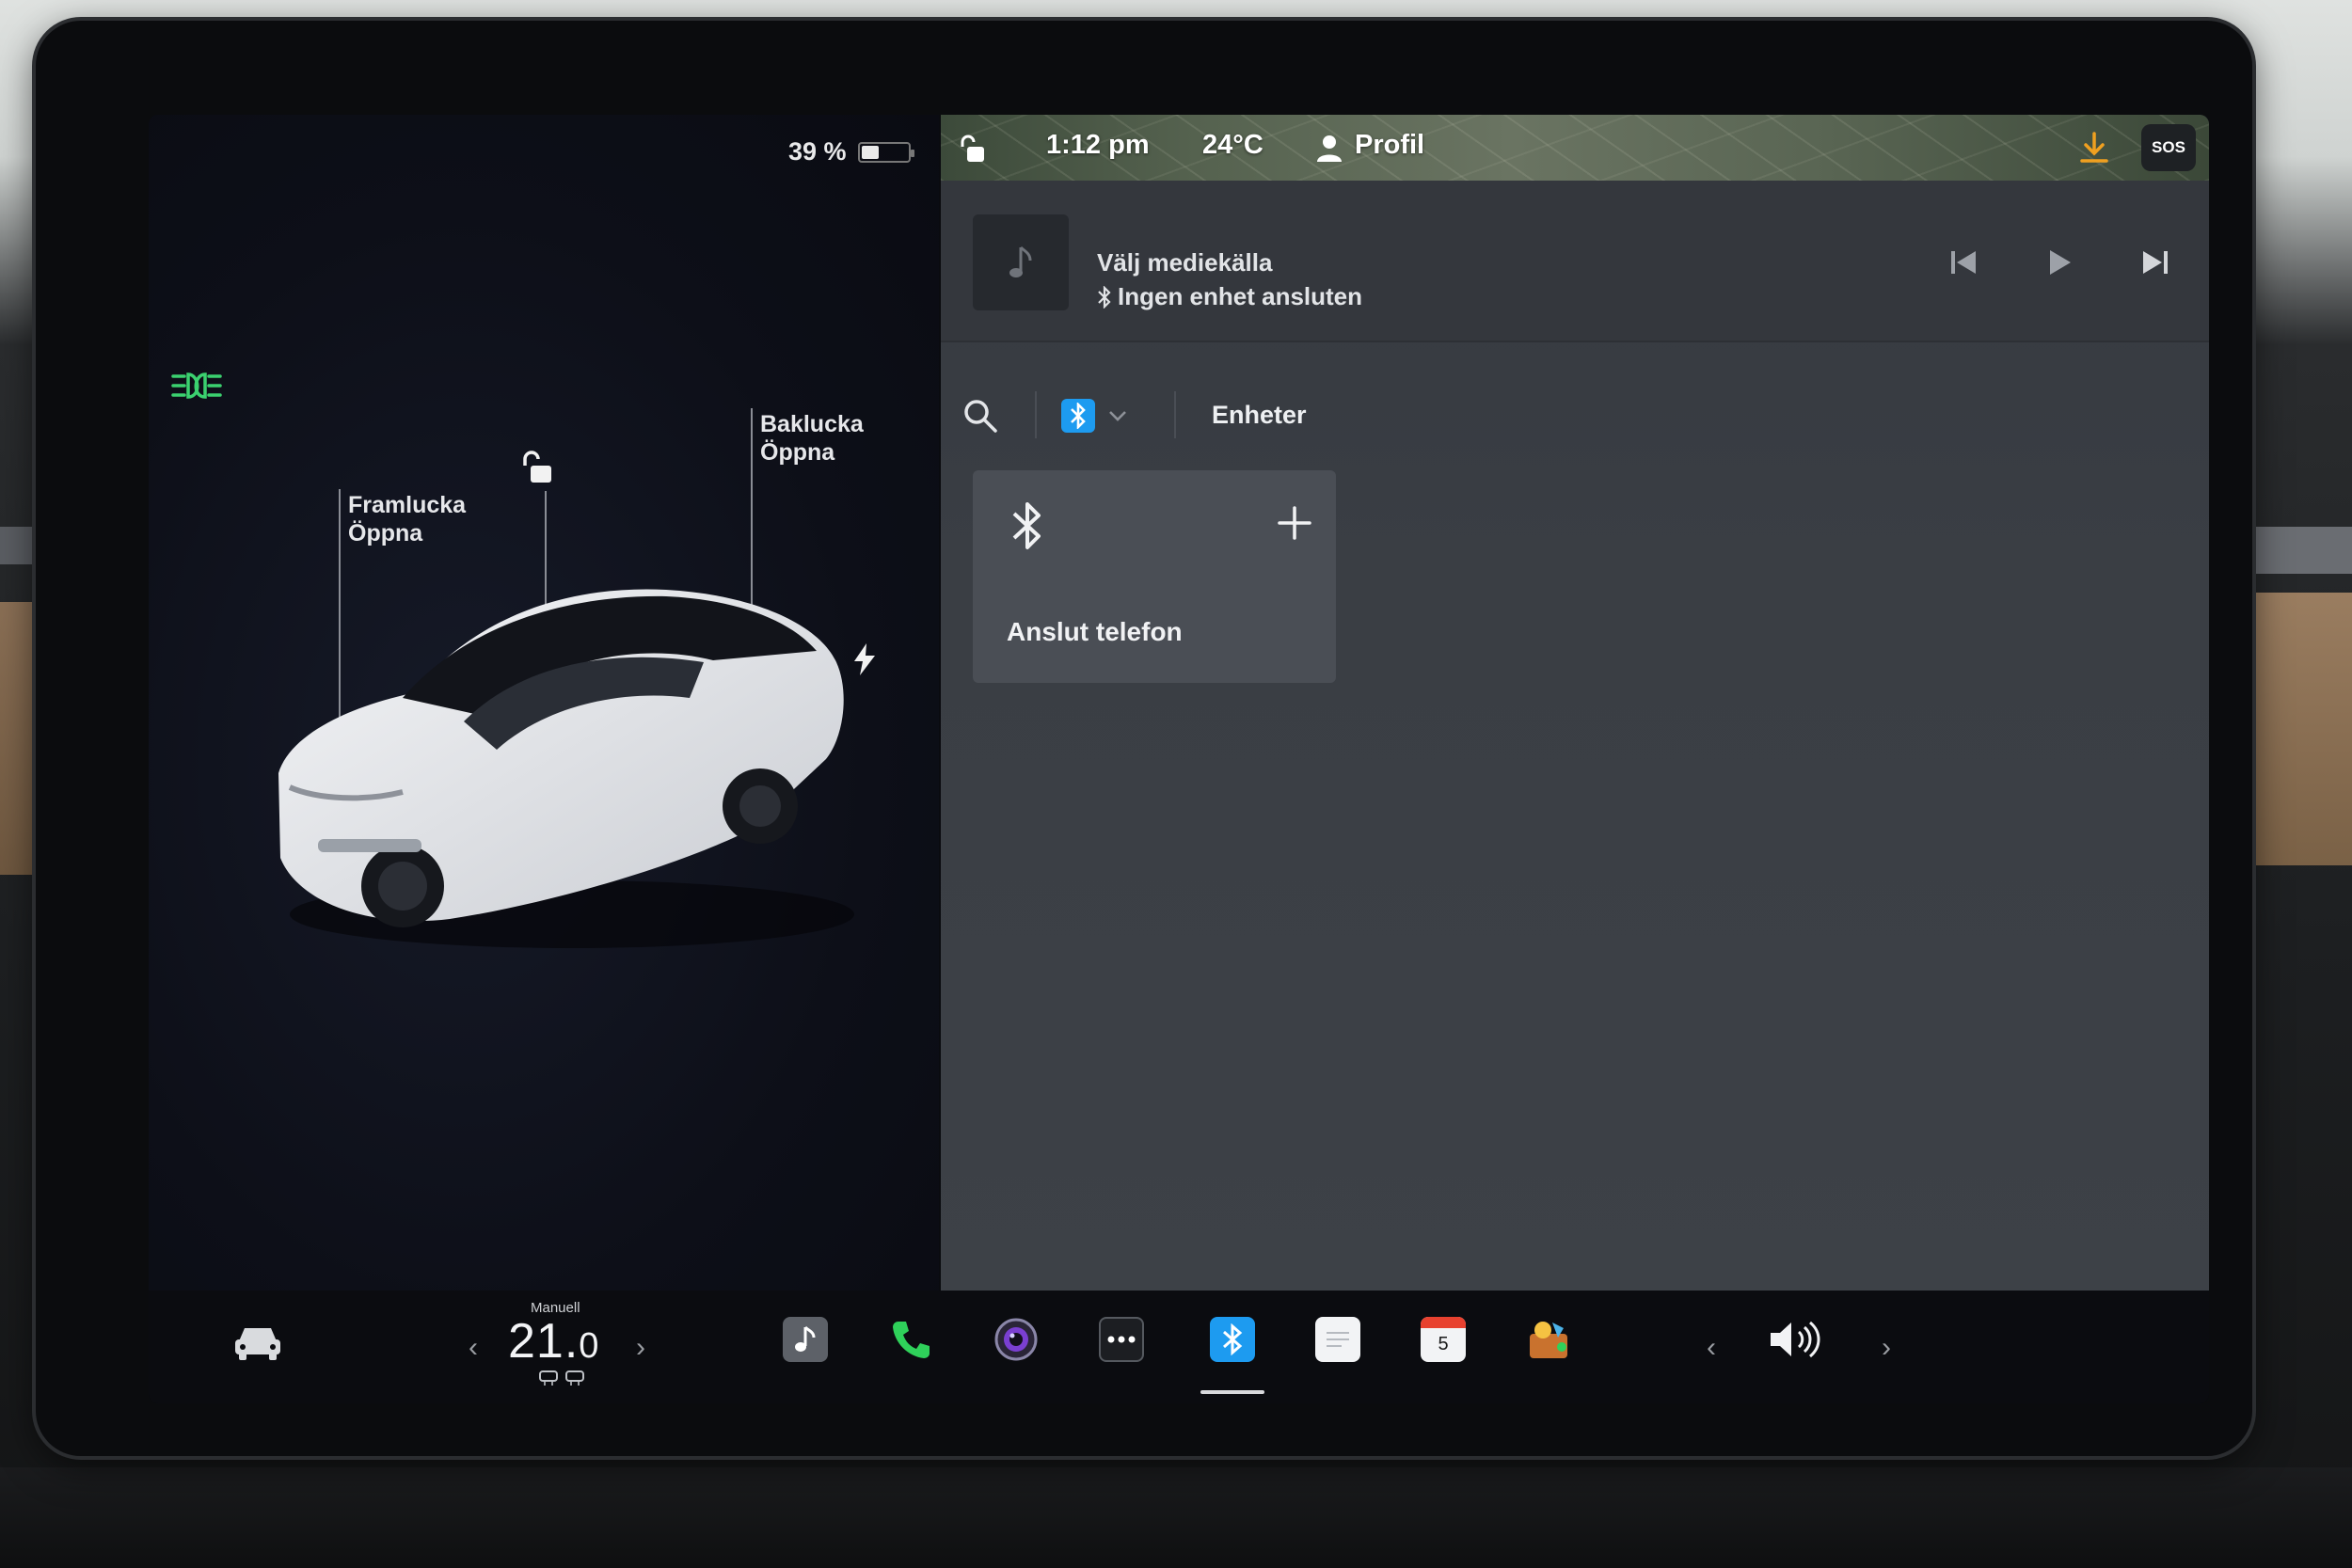 The image size is (2352, 1568). I want to click on volume-icon, so click(1795, 1339).